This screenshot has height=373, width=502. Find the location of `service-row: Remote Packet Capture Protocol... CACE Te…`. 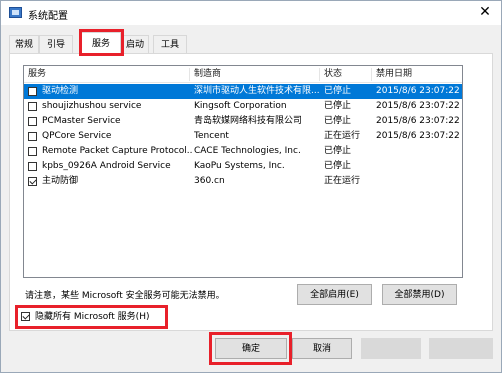

service-row: Remote Packet Capture Protocol... CACE Te… is located at coordinates (243, 151).